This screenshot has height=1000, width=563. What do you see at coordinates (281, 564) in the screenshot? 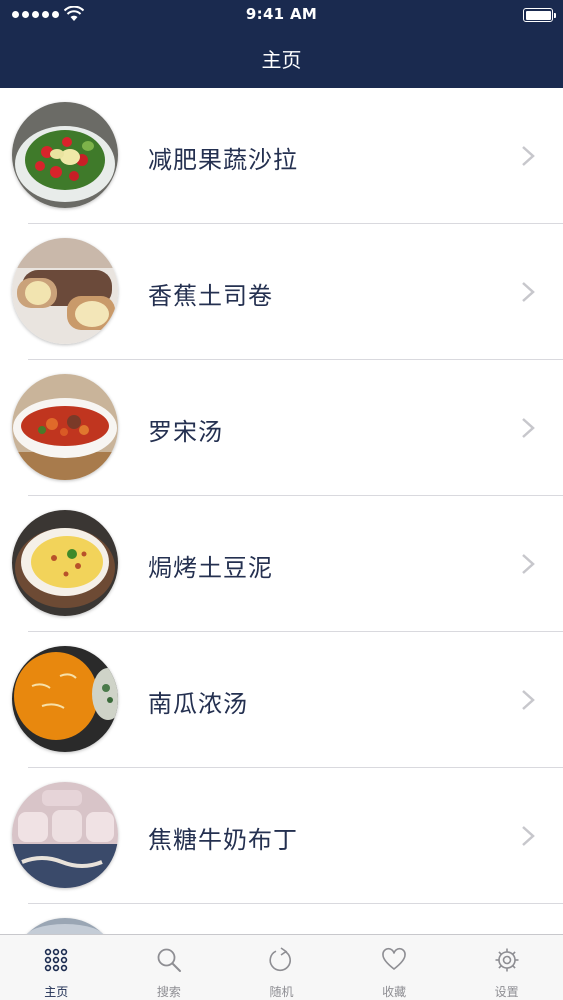
I see `recipe-row-baked-potato: 焗烤土豆泥` at bounding box center [281, 564].